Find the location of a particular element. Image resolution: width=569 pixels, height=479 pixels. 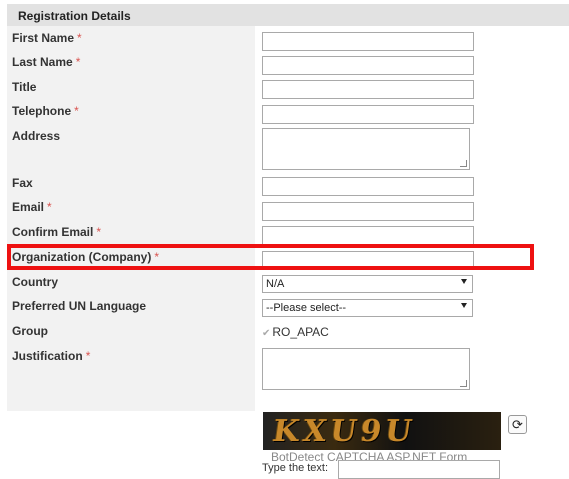

confirm-email-label: Confirm Email * is located at coordinates (57, 232).